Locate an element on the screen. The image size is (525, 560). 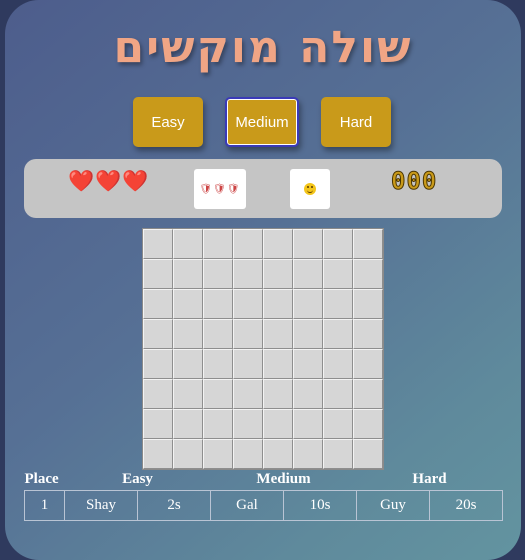
medium-level-button: Medium is located at coordinates (262, 122).